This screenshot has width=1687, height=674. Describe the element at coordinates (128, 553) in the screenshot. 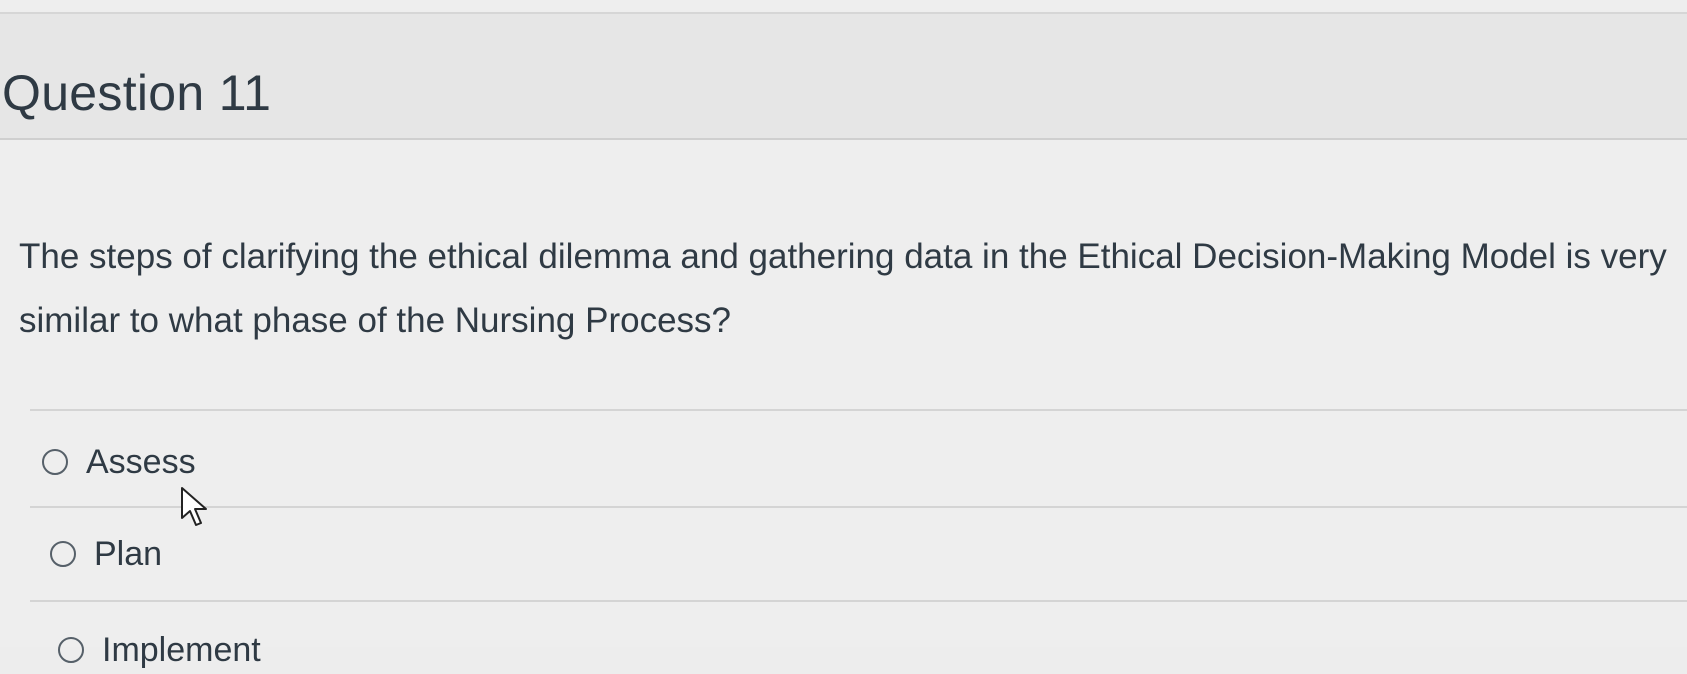

I see `answer-label: Plan` at that location.